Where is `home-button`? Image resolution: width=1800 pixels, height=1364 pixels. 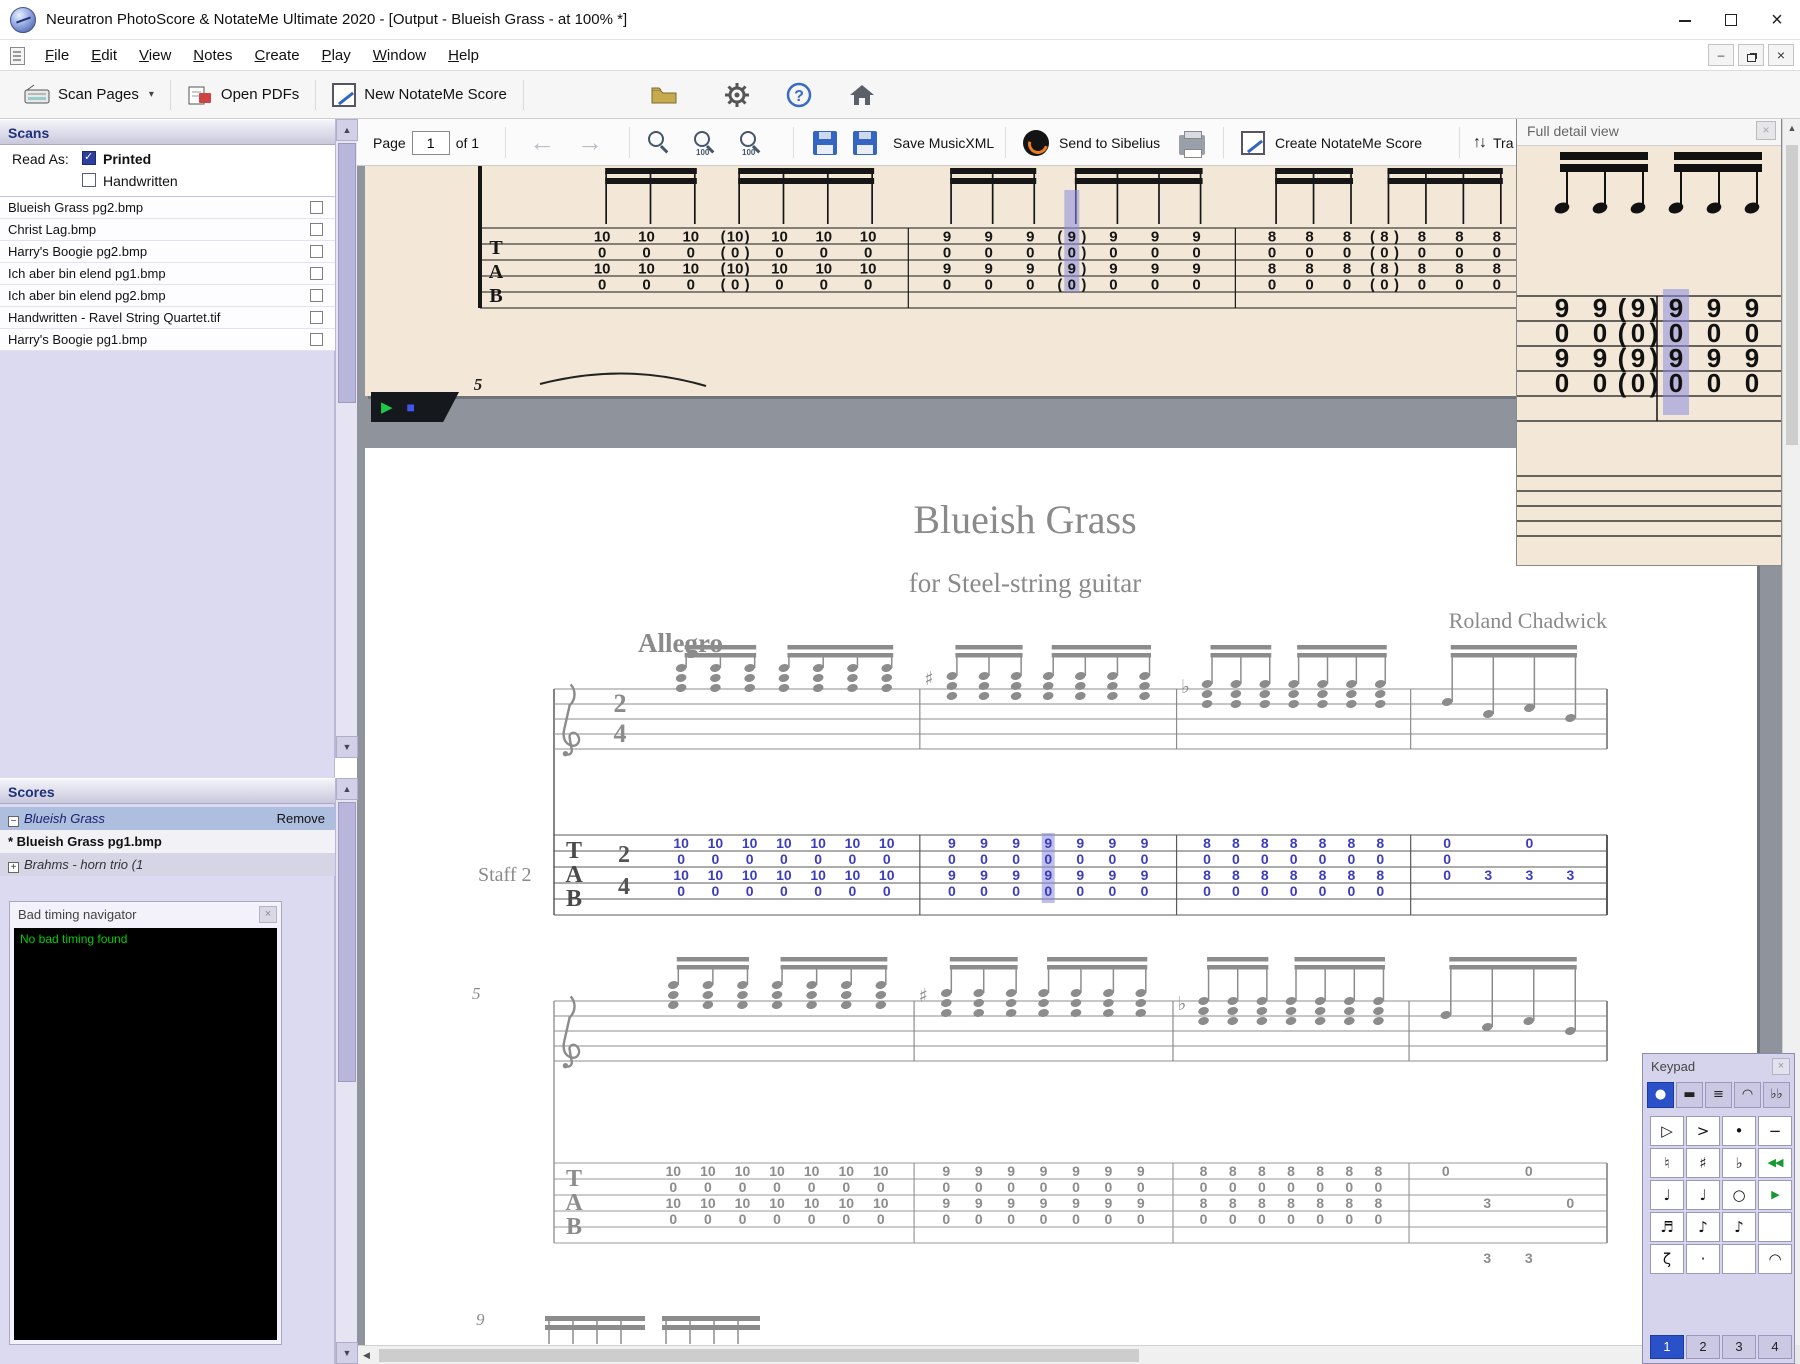 home-button is located at coordinates (862, 95).